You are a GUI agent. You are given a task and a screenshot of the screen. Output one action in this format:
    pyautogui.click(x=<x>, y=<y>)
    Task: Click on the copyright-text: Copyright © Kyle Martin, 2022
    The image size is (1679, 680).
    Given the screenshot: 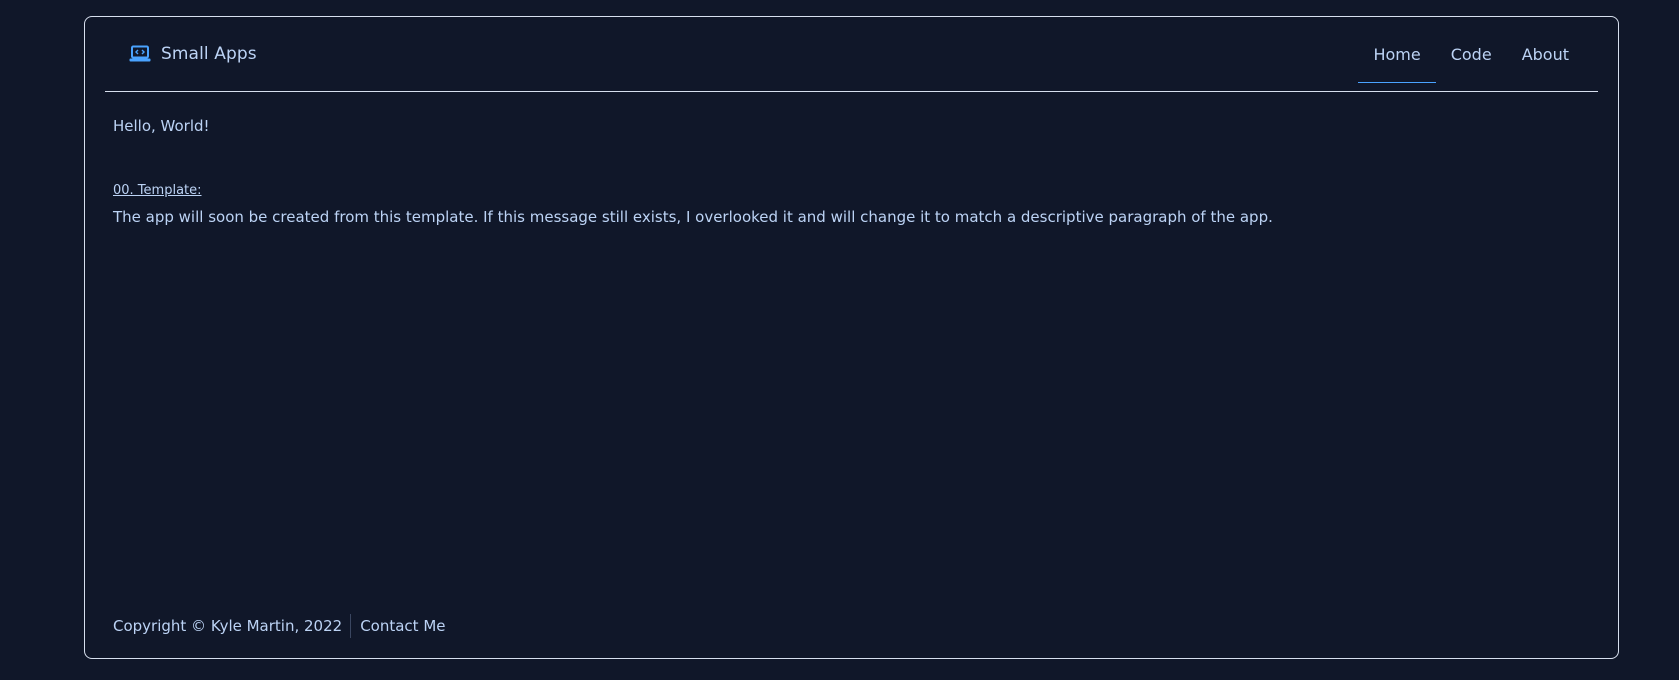 What is the action you would take?
    pyautogui.click(x=228, y=626)
    